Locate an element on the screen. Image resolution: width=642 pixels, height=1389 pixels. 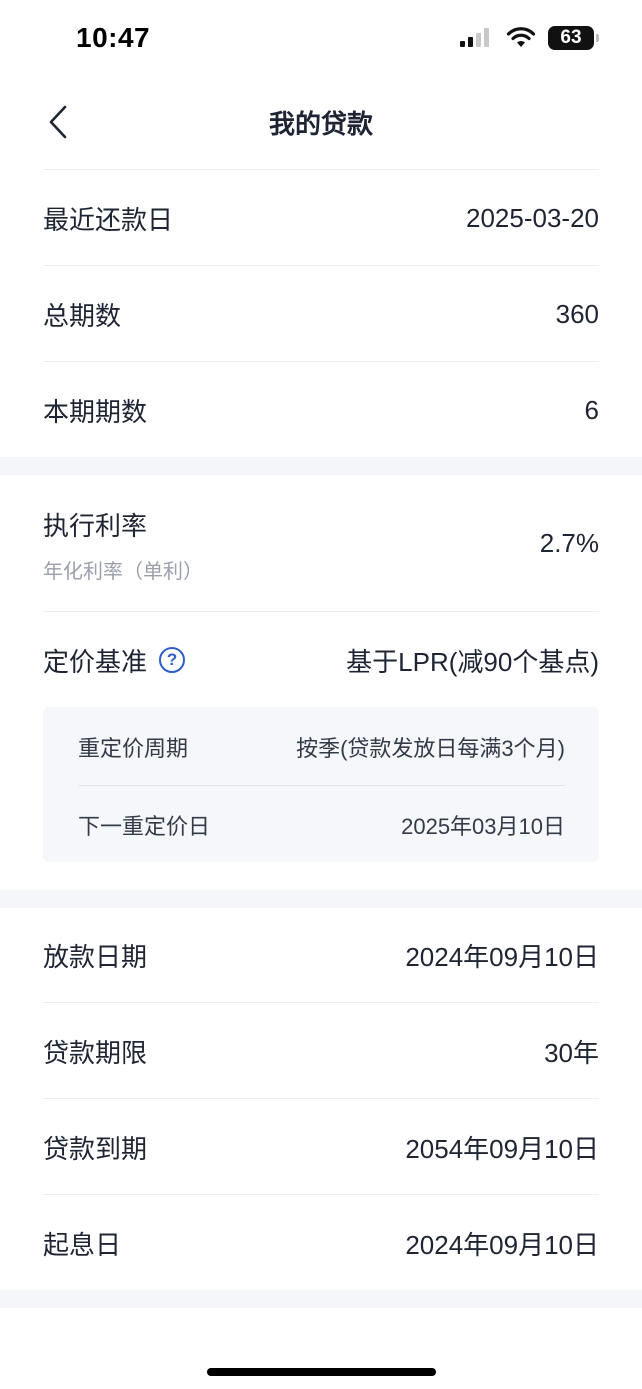
list-item: 本期期数 6 is located at coordinates (321, 410).